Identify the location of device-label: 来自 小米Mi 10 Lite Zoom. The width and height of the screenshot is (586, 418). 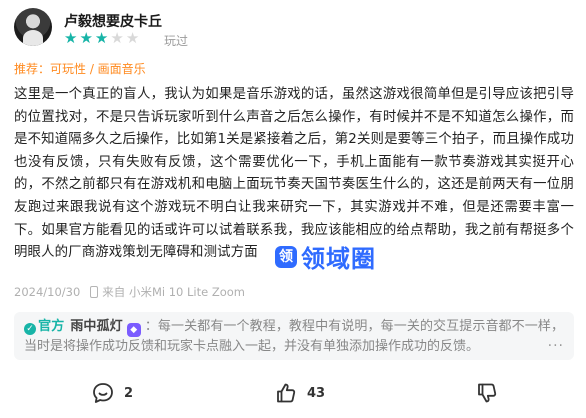
(174, 292).